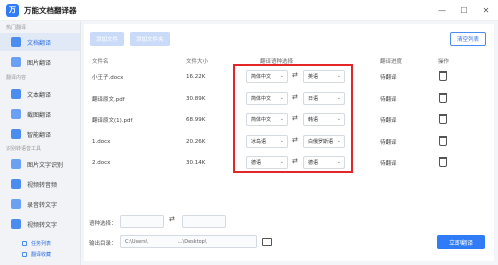  What do you see at coordinates (24, 149) in the screenshot?
I see `sidebar-section-tools: 识别转语音工具` at bounding box center [24, 149].